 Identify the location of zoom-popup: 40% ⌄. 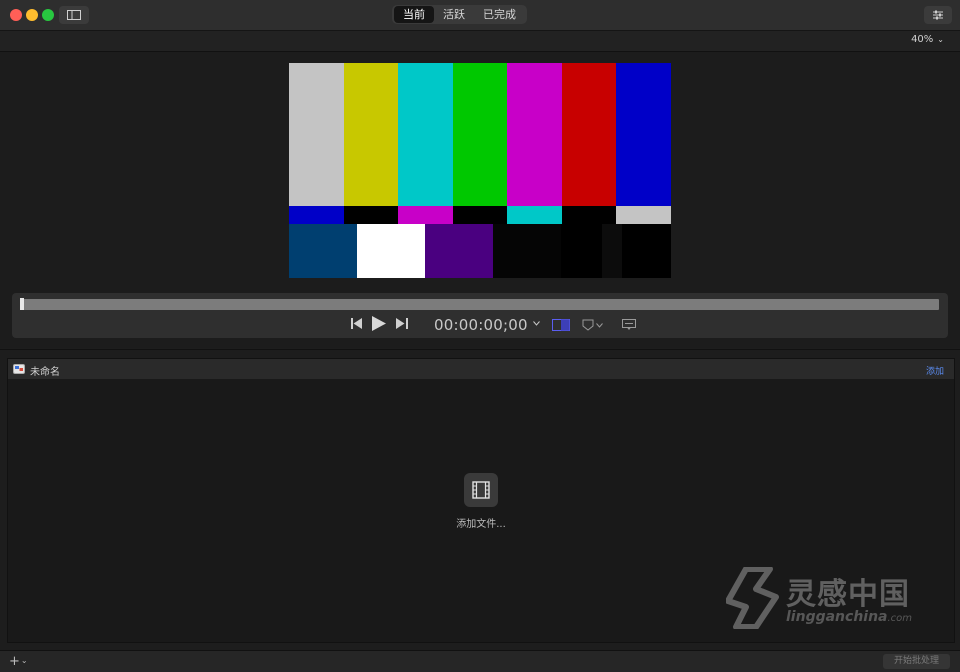
(927, 39).